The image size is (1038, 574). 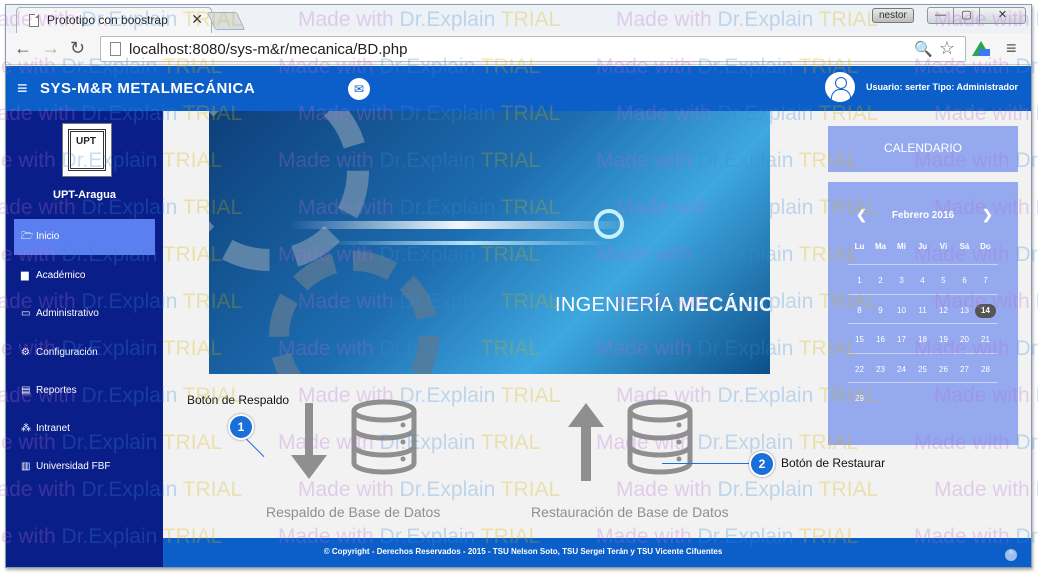 I want to click on calendar-day: 6, so click(x=964, y=281).